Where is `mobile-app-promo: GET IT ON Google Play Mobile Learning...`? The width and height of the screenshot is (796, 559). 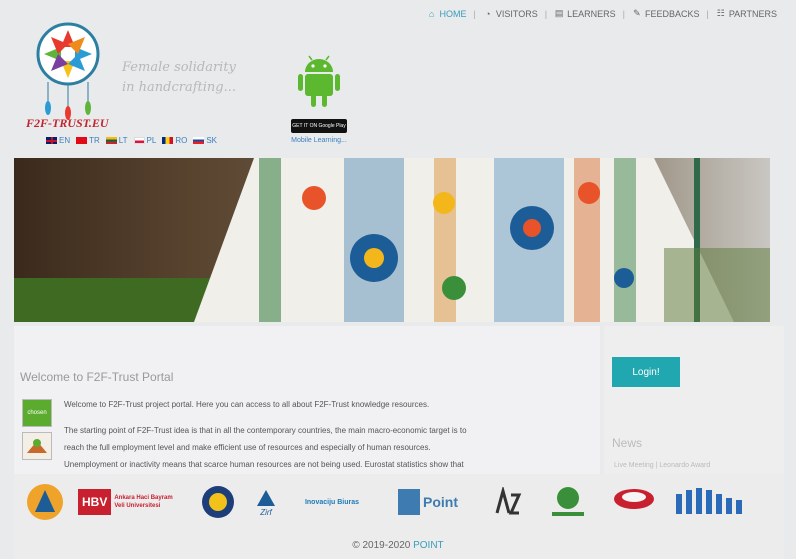
mobile-app-promo: GET IT ON Google Play Mobile Learning... is located at coordinates (319, 98).